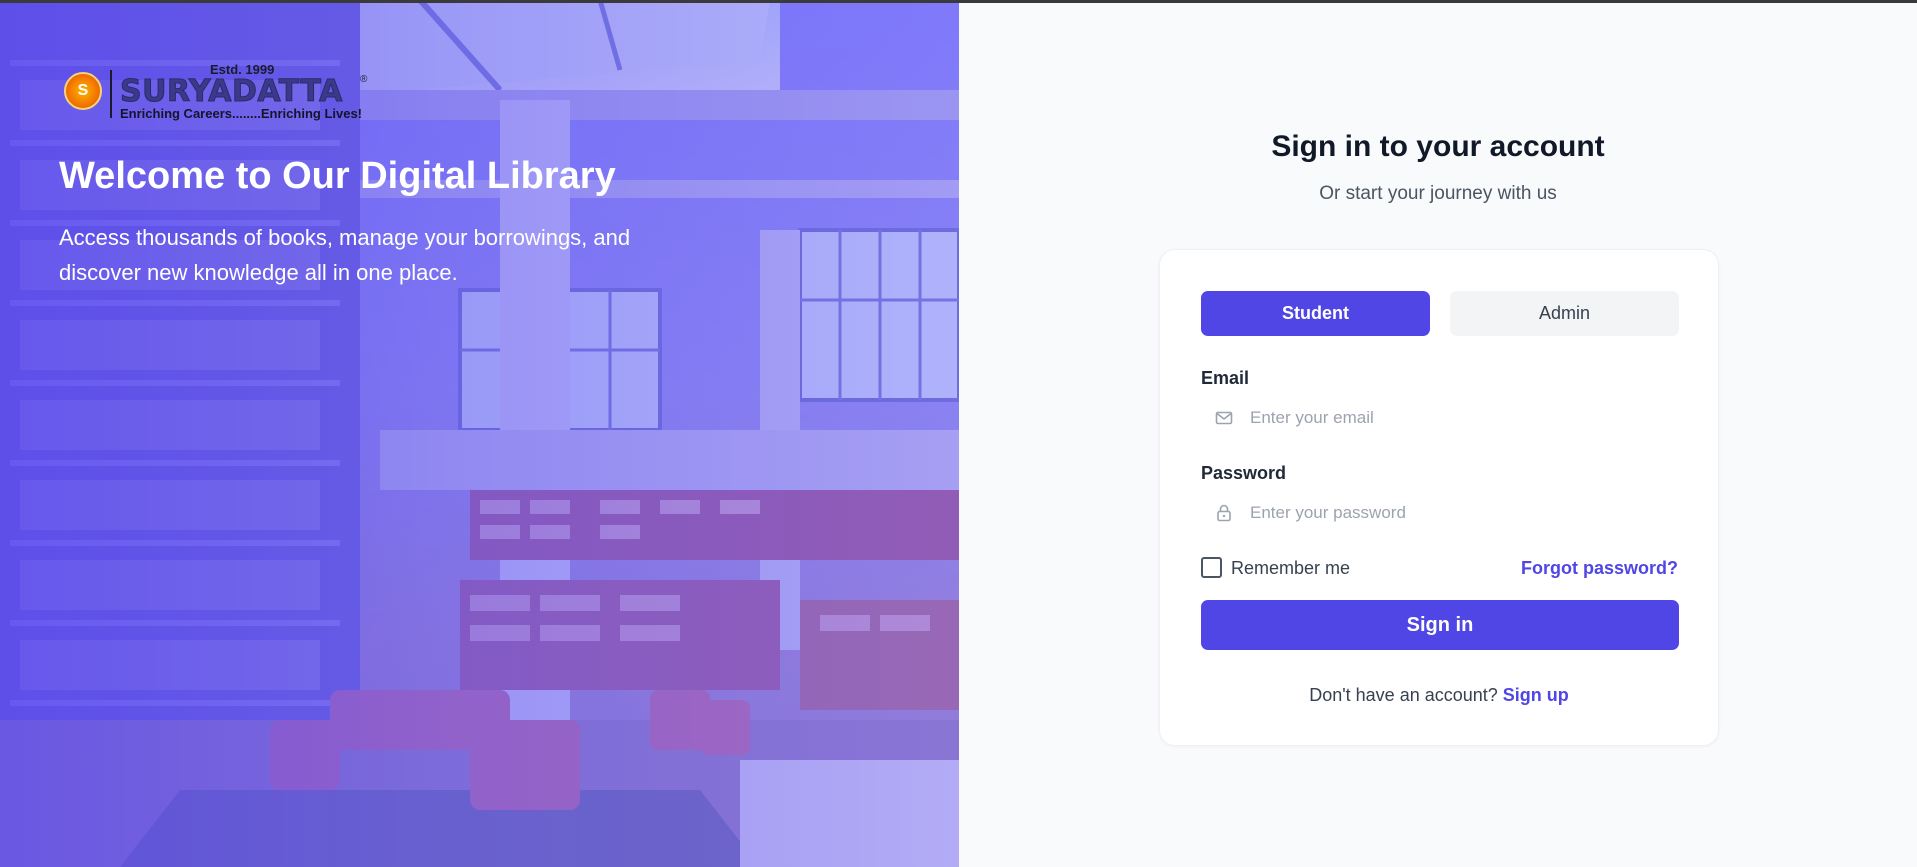  I want to click on hero-title: Welcome to Our Digital Library, so click(337, 176).